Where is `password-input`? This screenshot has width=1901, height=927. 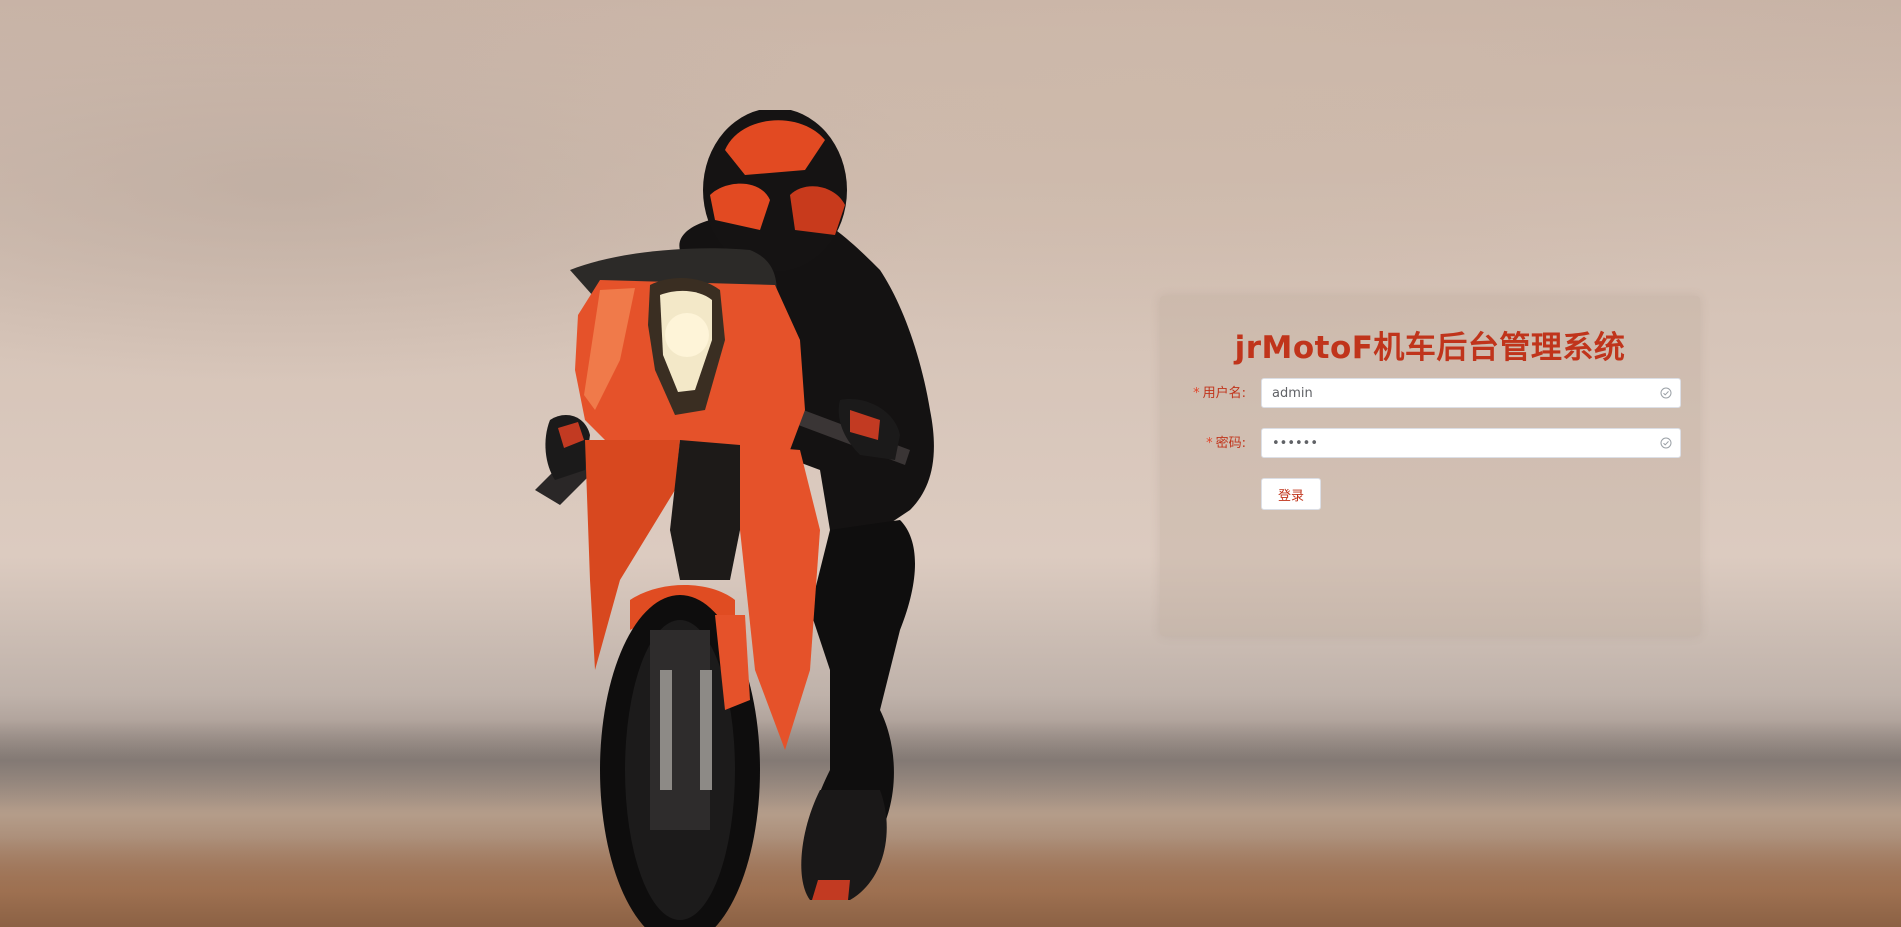
password-input is located at coordinates (1462, 443).